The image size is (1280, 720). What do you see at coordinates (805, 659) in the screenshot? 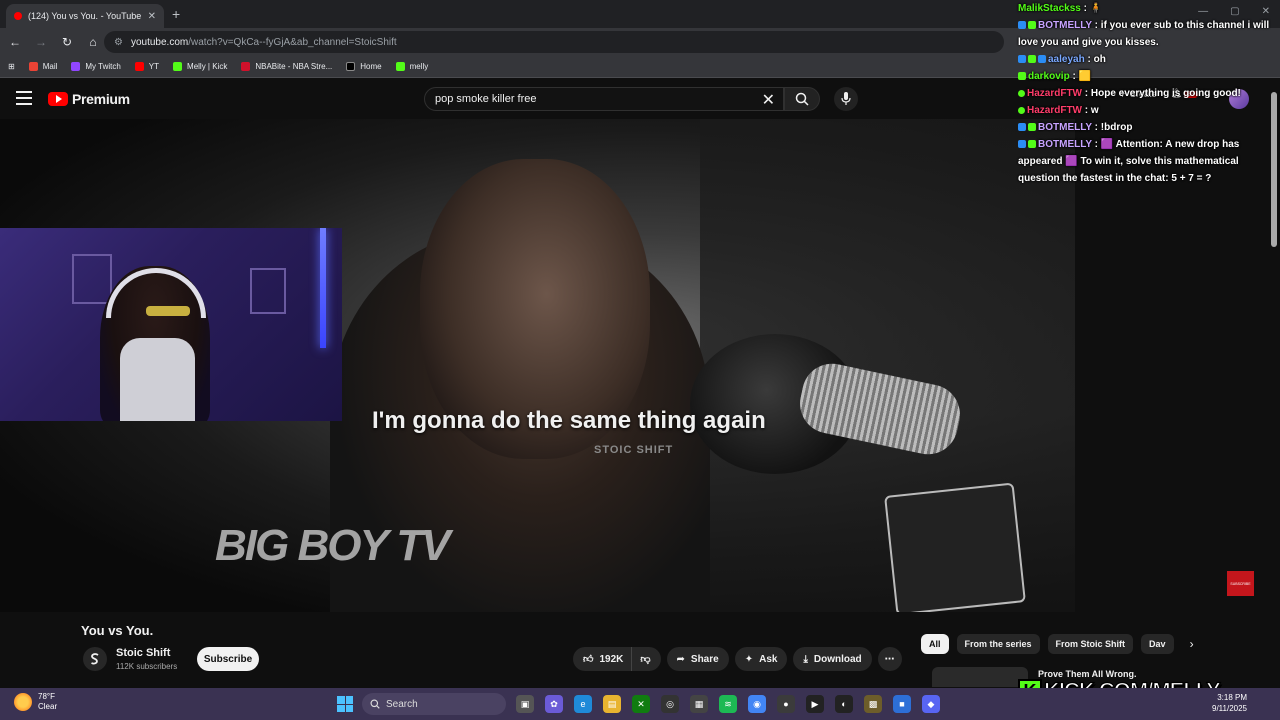
I see `download-icon: ⤓` at bounding box center [805, 659].